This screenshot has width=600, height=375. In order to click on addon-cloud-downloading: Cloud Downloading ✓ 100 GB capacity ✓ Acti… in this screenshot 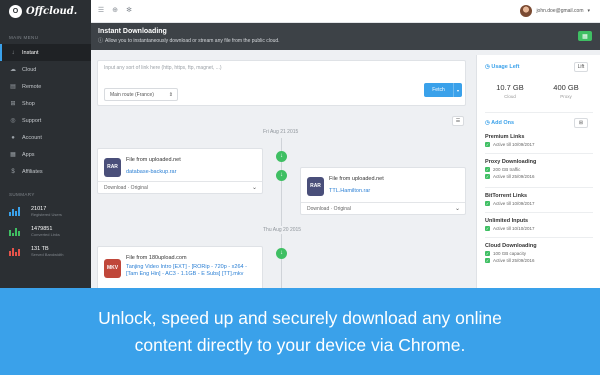, I will do `click(539, 253)`.